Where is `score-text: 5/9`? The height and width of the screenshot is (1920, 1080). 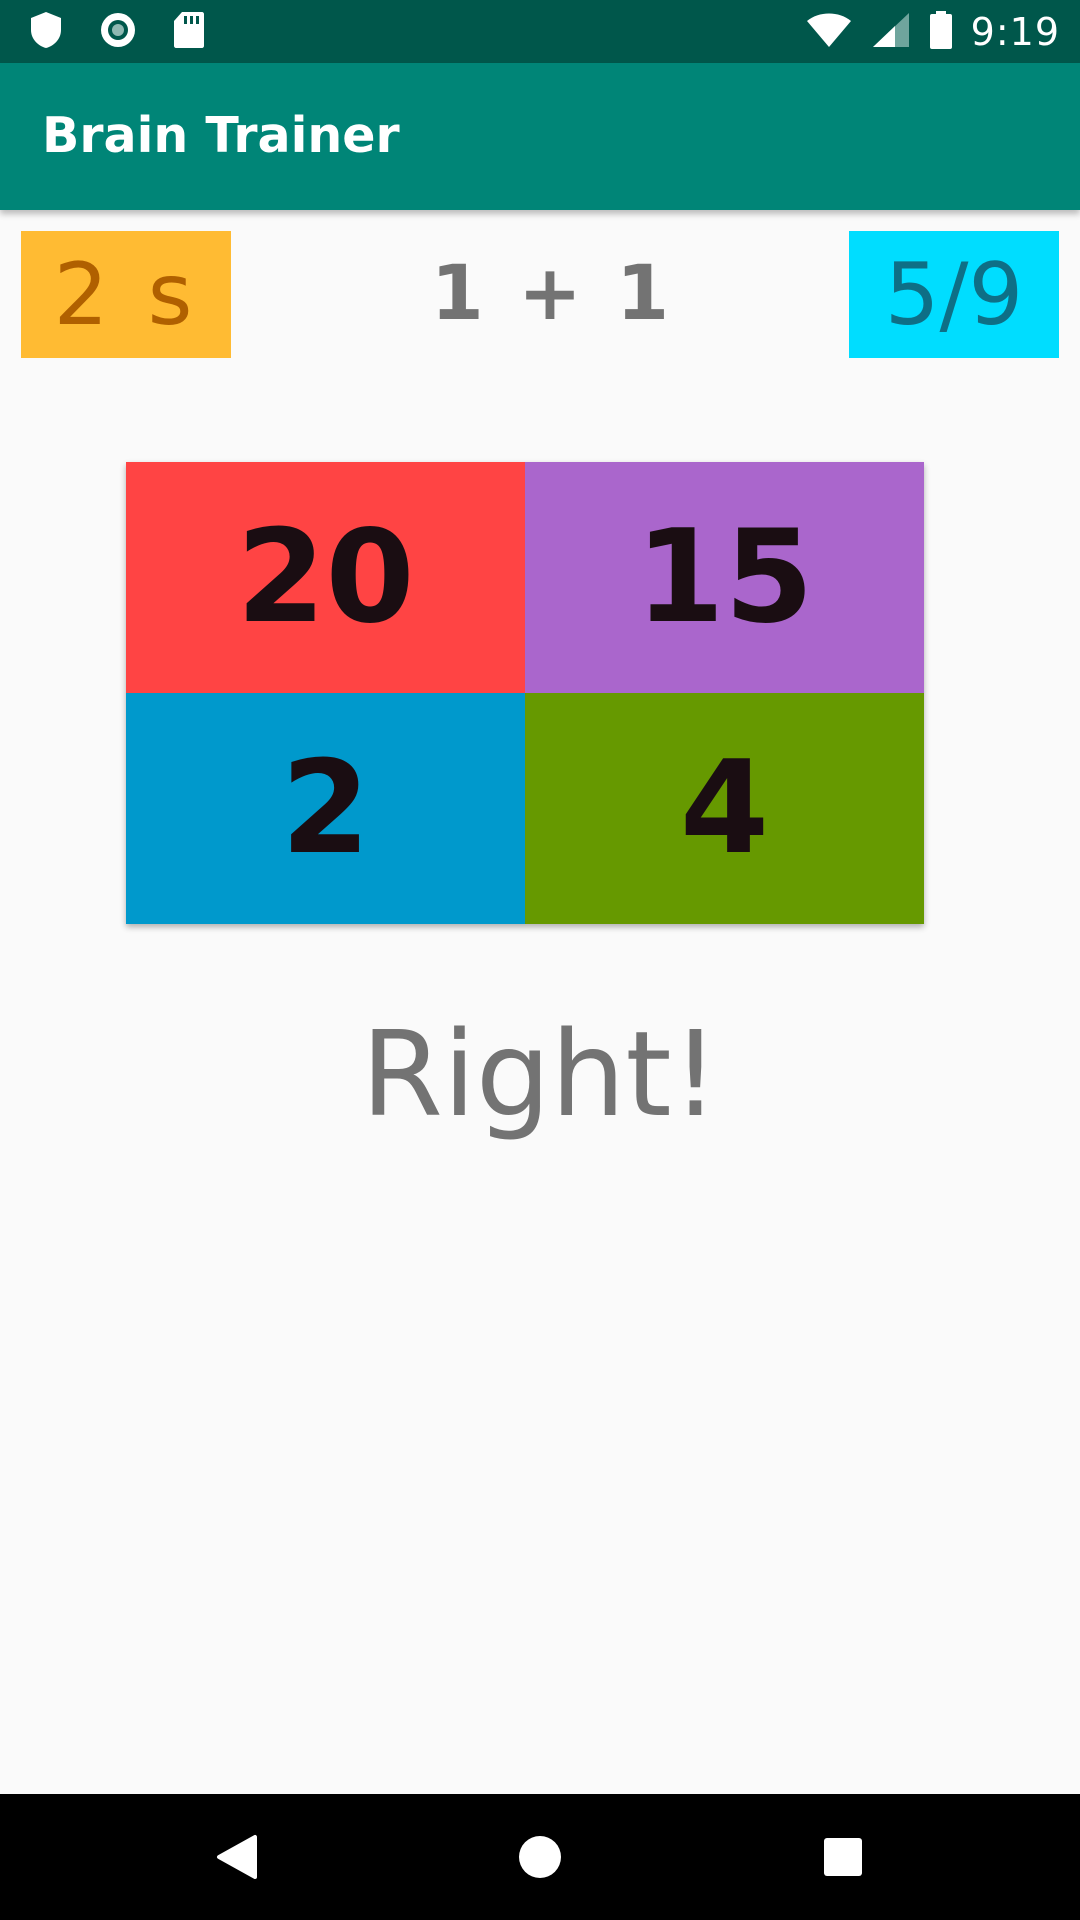
score-text: 5/9 is located at coordinates (954, 294).